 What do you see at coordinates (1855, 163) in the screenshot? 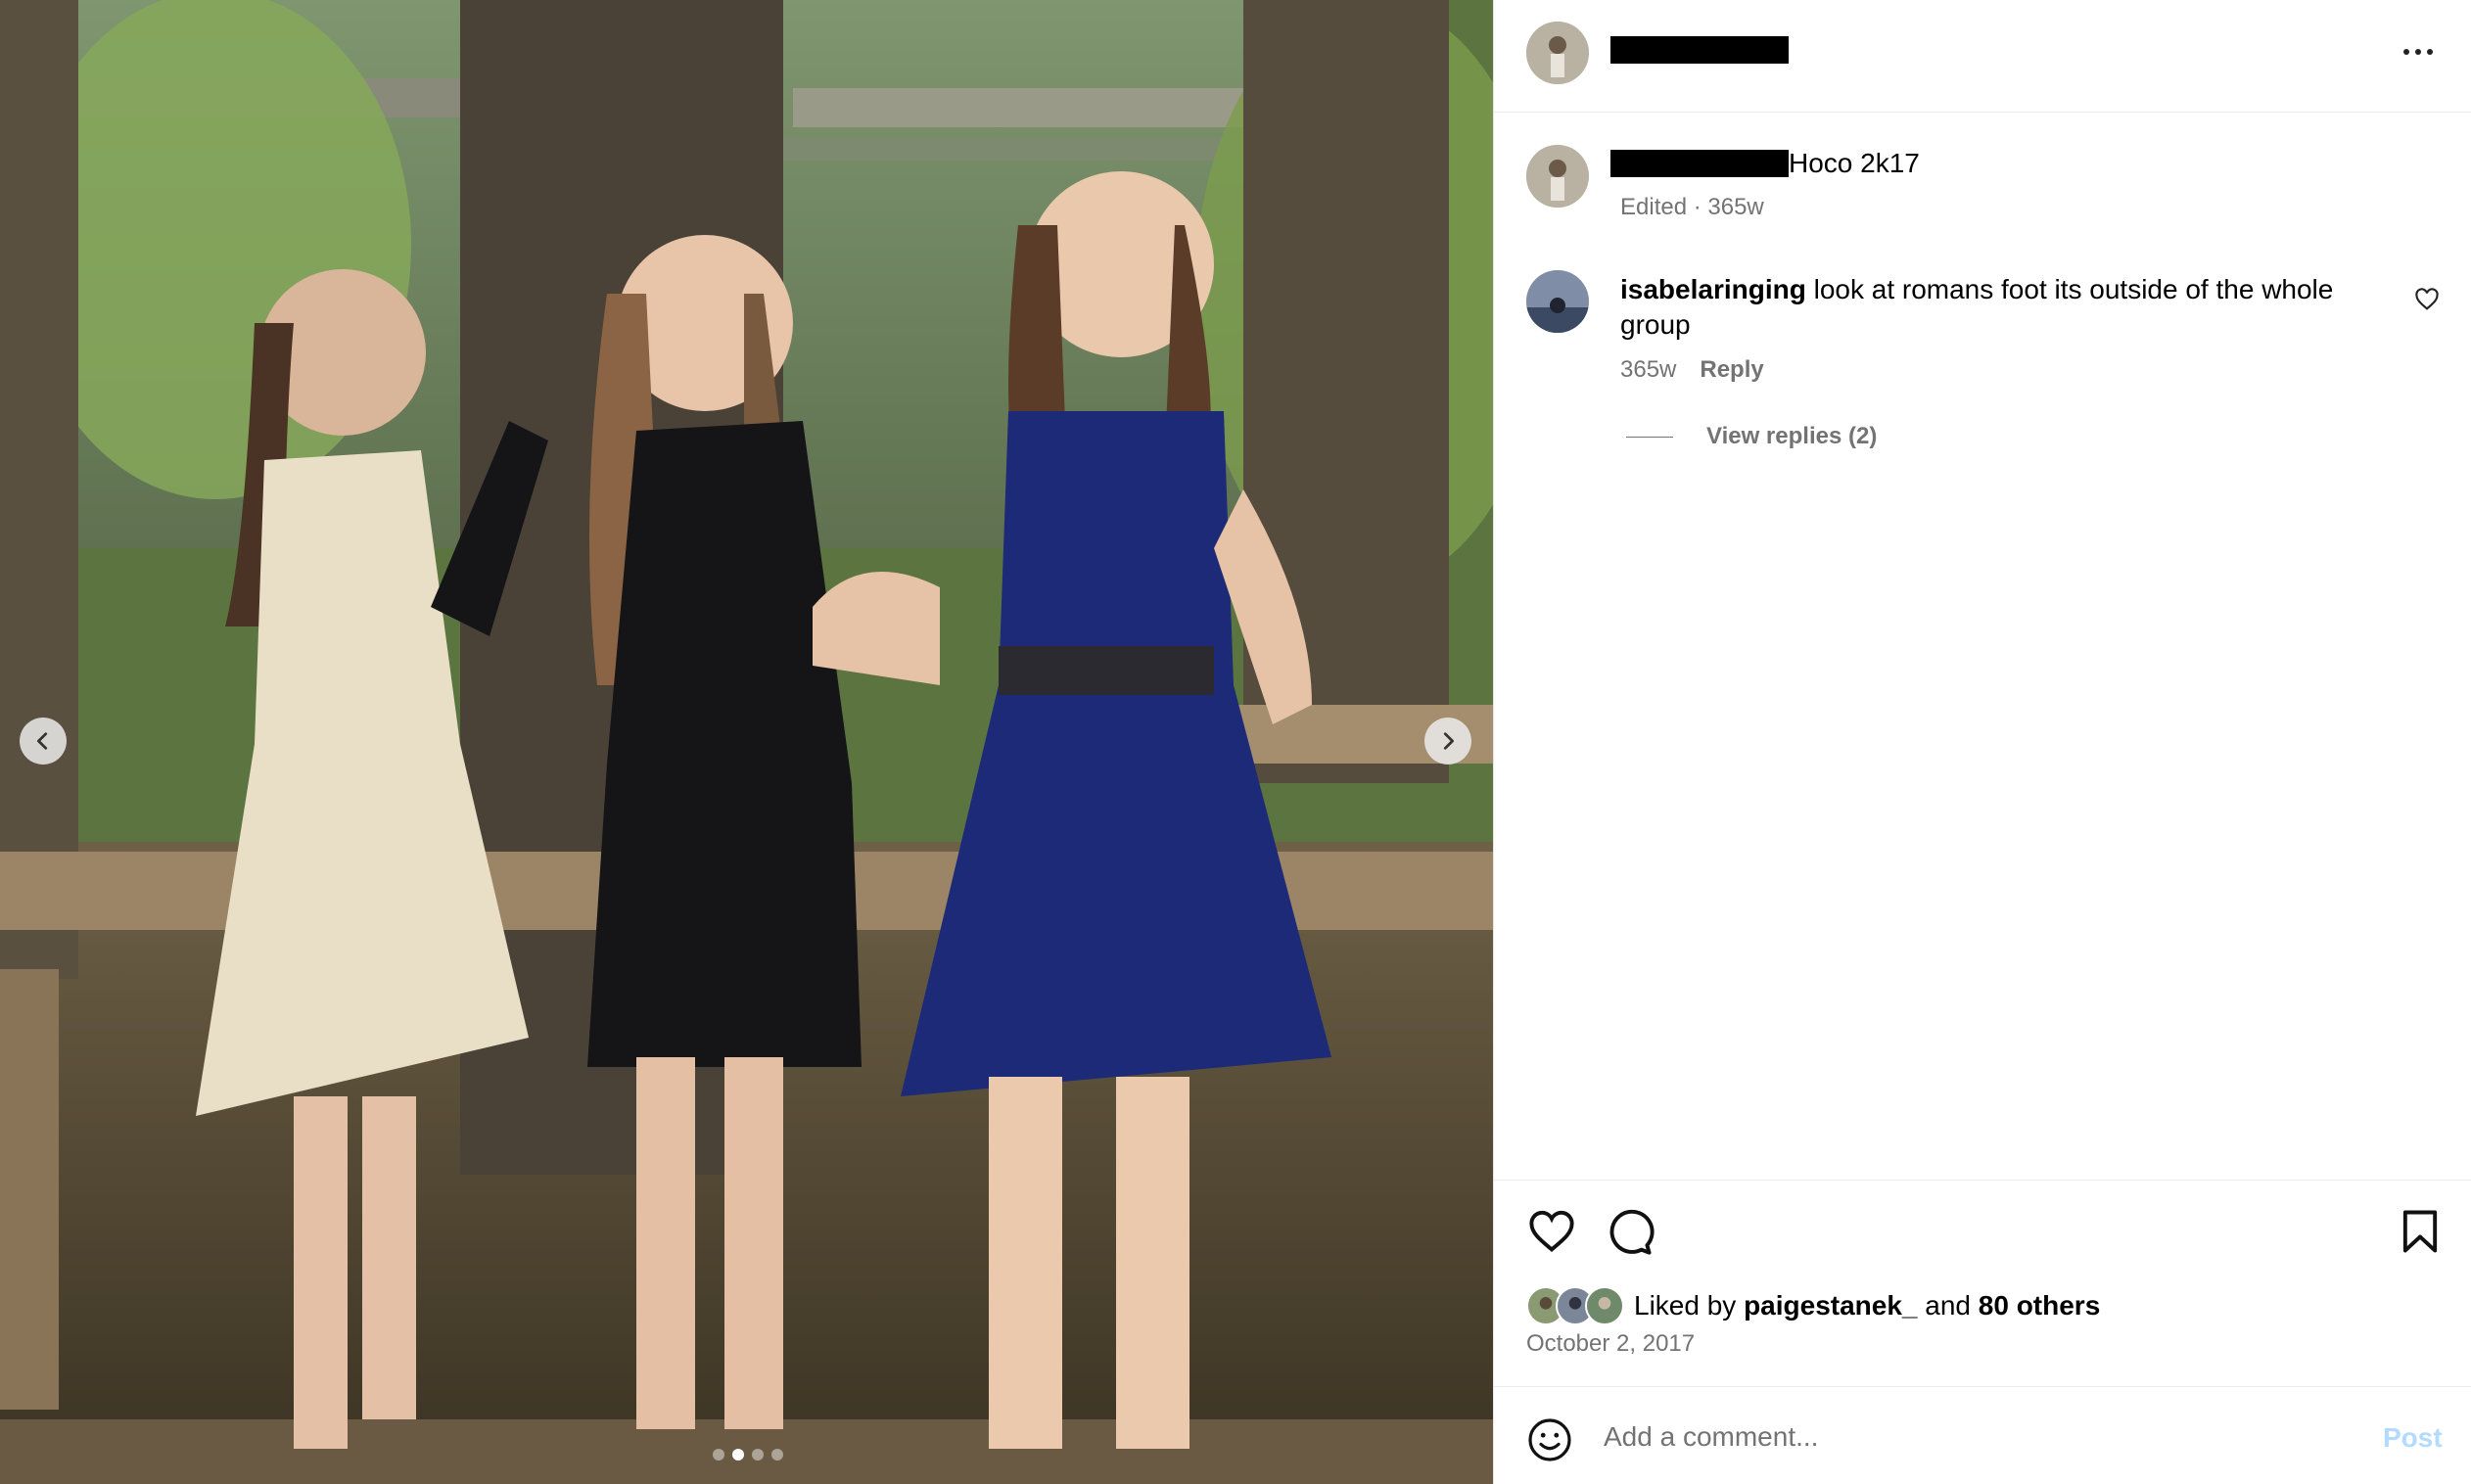
I see `caption-text: Hoco 2k17` at bounding box center [1855, 163].